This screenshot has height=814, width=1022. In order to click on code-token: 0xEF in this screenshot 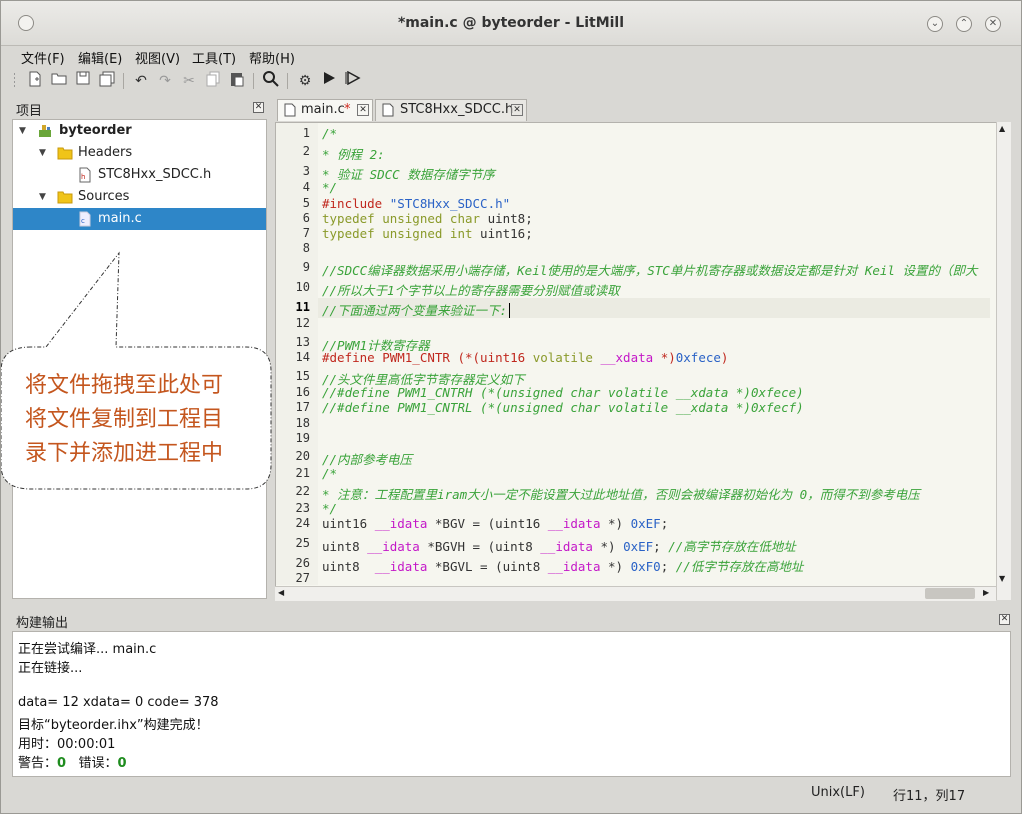, I will do `click(638, 546)`.